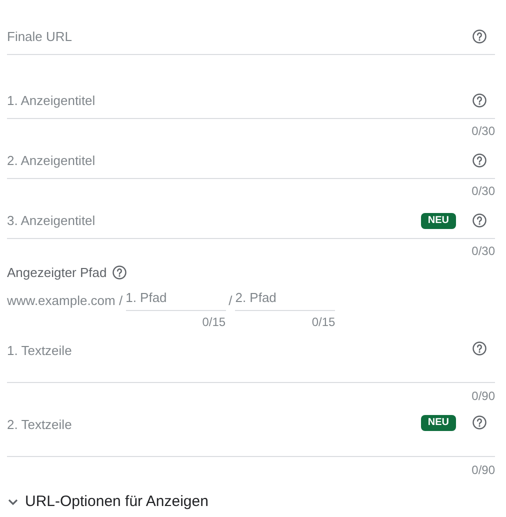  I want to click on text-field: 2. Textzeile, so click(210, 424).